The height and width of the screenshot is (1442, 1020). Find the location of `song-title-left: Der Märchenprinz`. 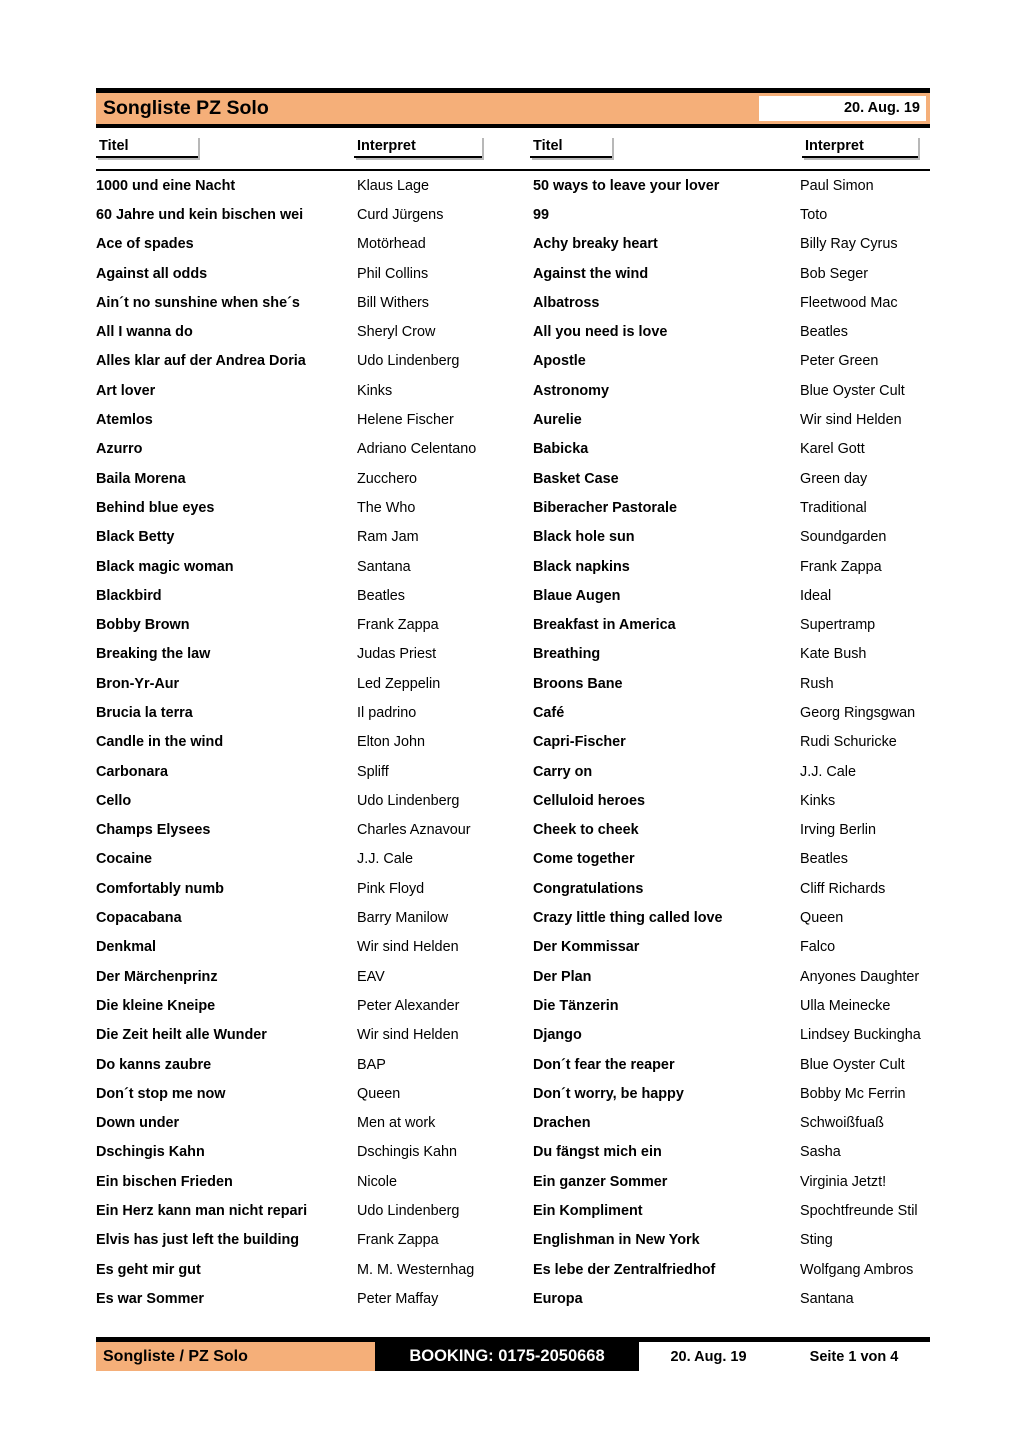

song-title-left: Der Märchenprinz is located at coordinates (157, 976).